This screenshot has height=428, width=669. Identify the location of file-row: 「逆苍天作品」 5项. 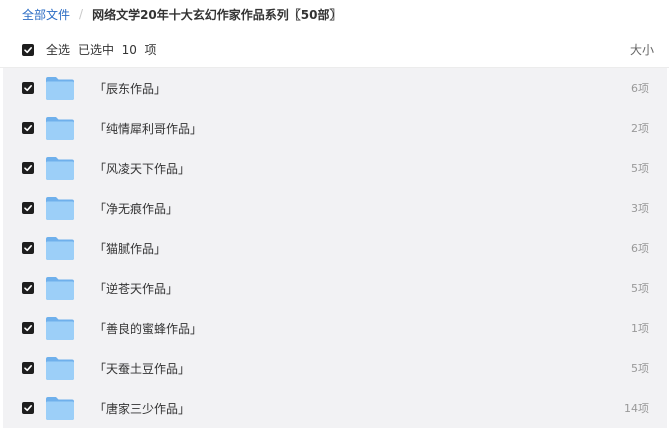
(335, 288).